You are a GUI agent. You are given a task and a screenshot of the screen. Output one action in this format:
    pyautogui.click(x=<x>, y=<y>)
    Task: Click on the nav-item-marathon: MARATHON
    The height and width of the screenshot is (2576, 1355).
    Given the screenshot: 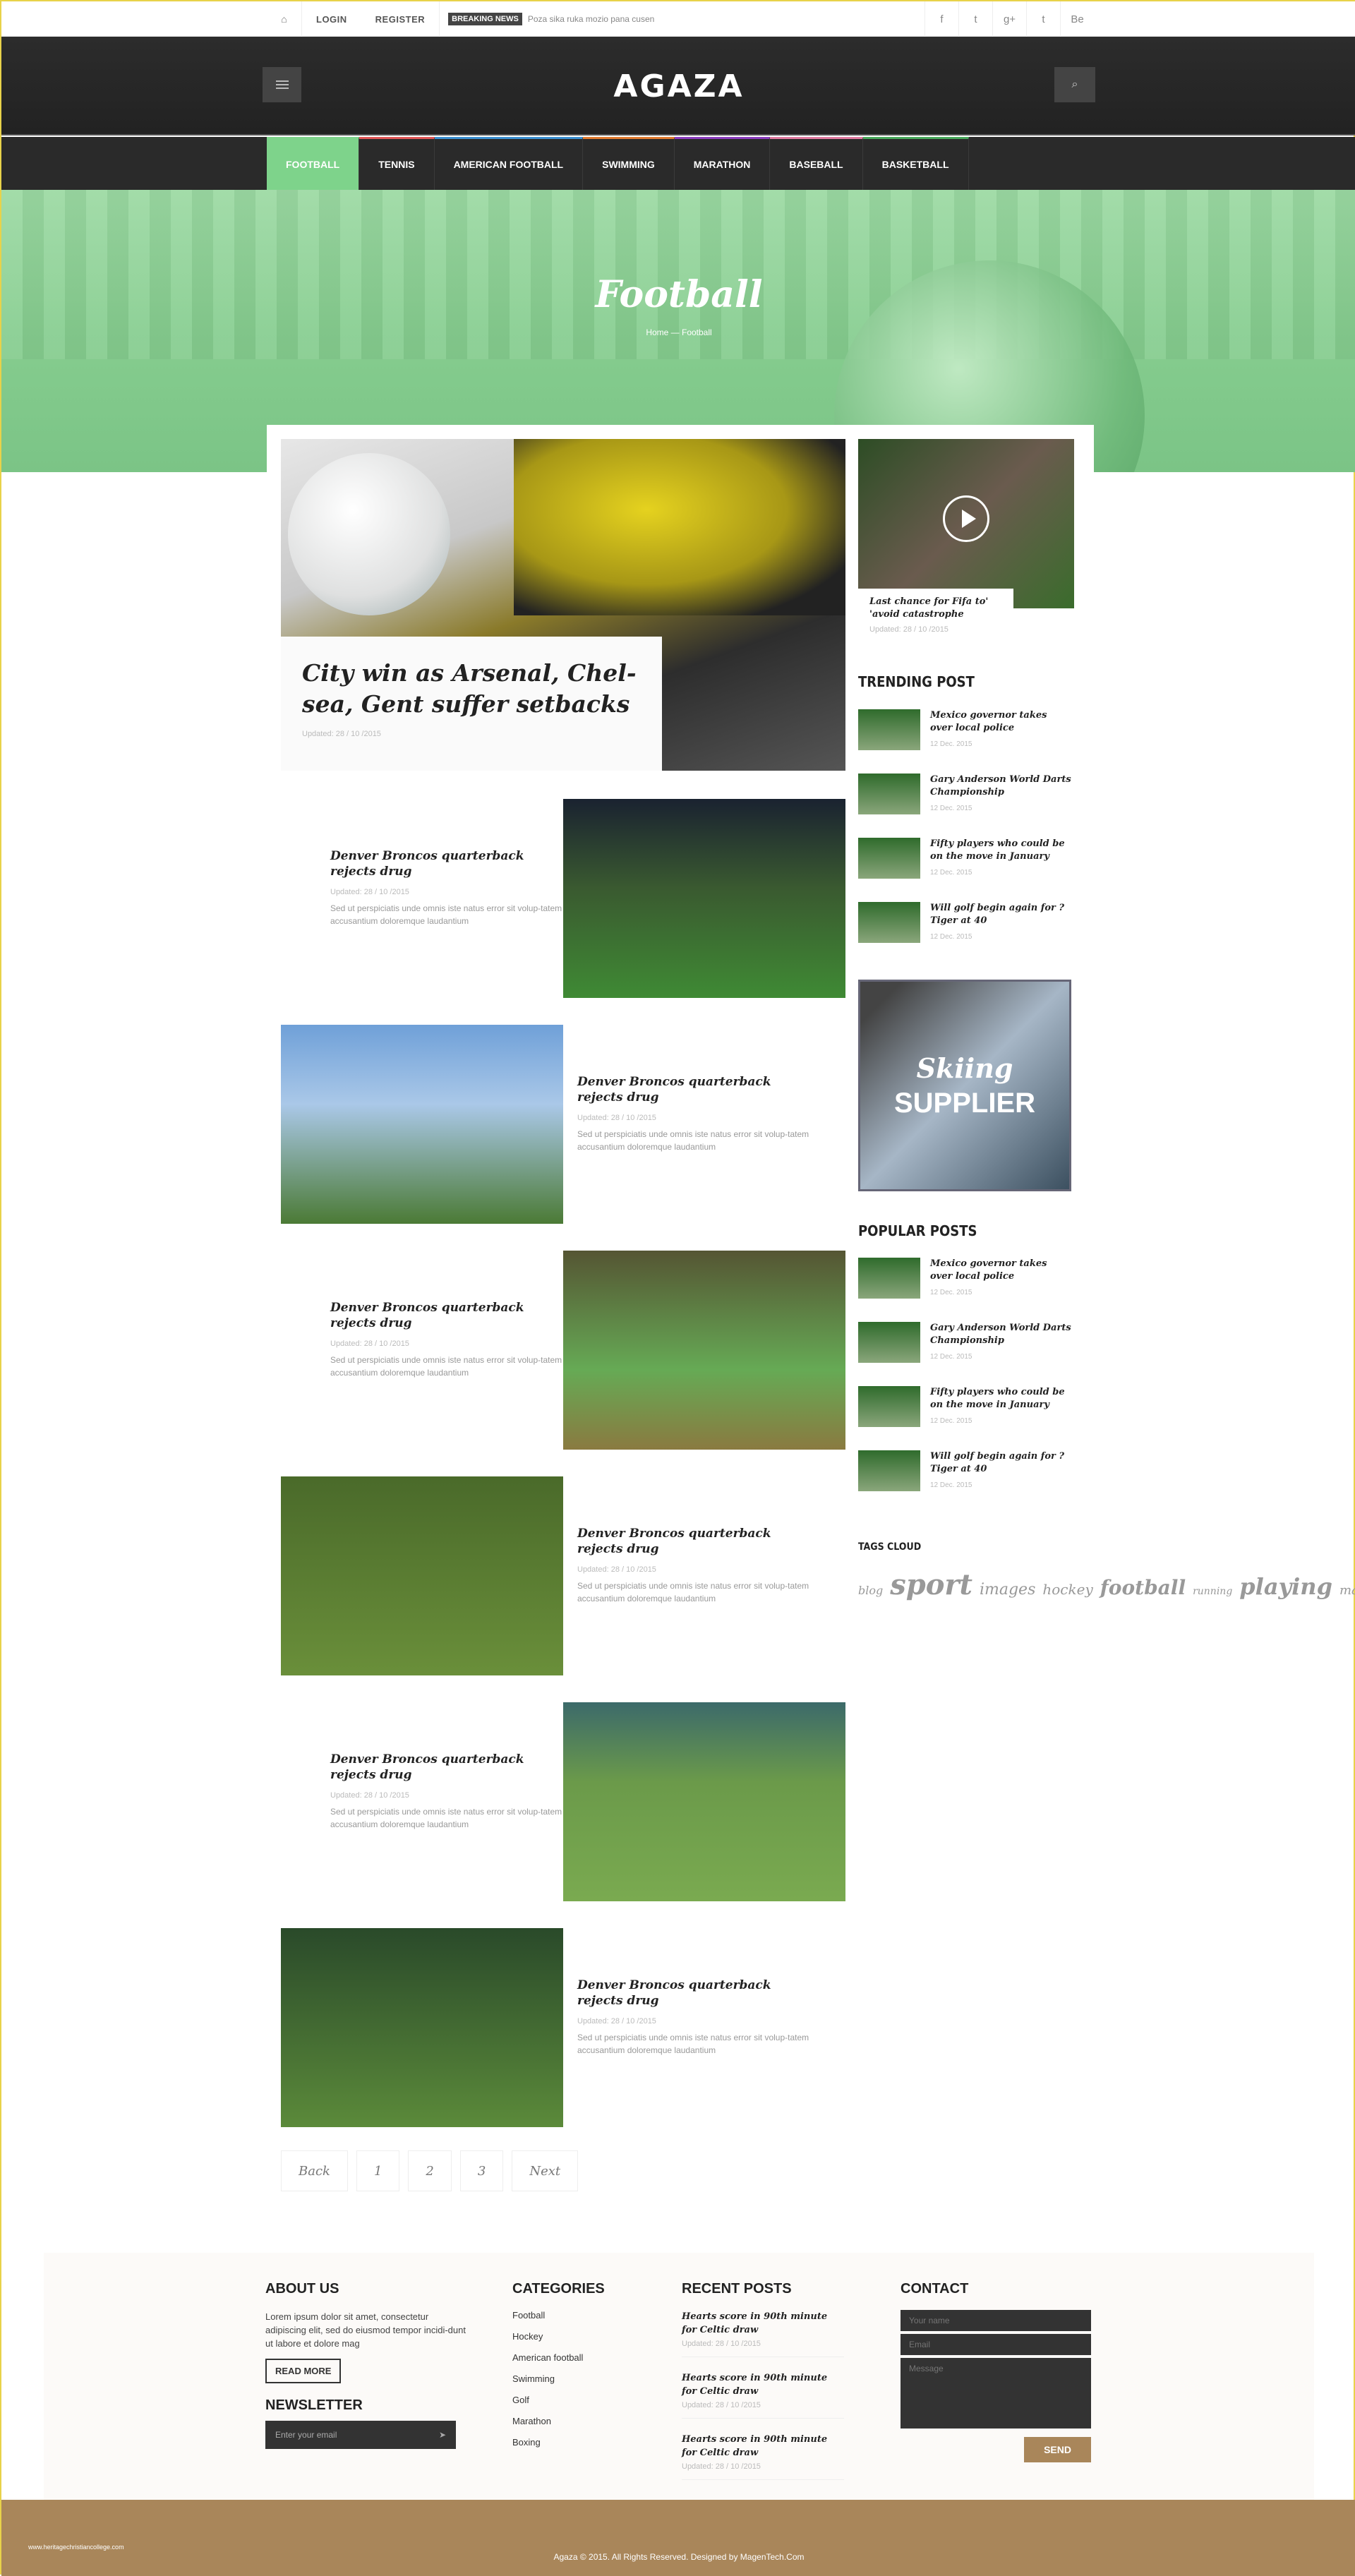 What is the action you would take?
    pyautogui.click(x=722, y=163)
    